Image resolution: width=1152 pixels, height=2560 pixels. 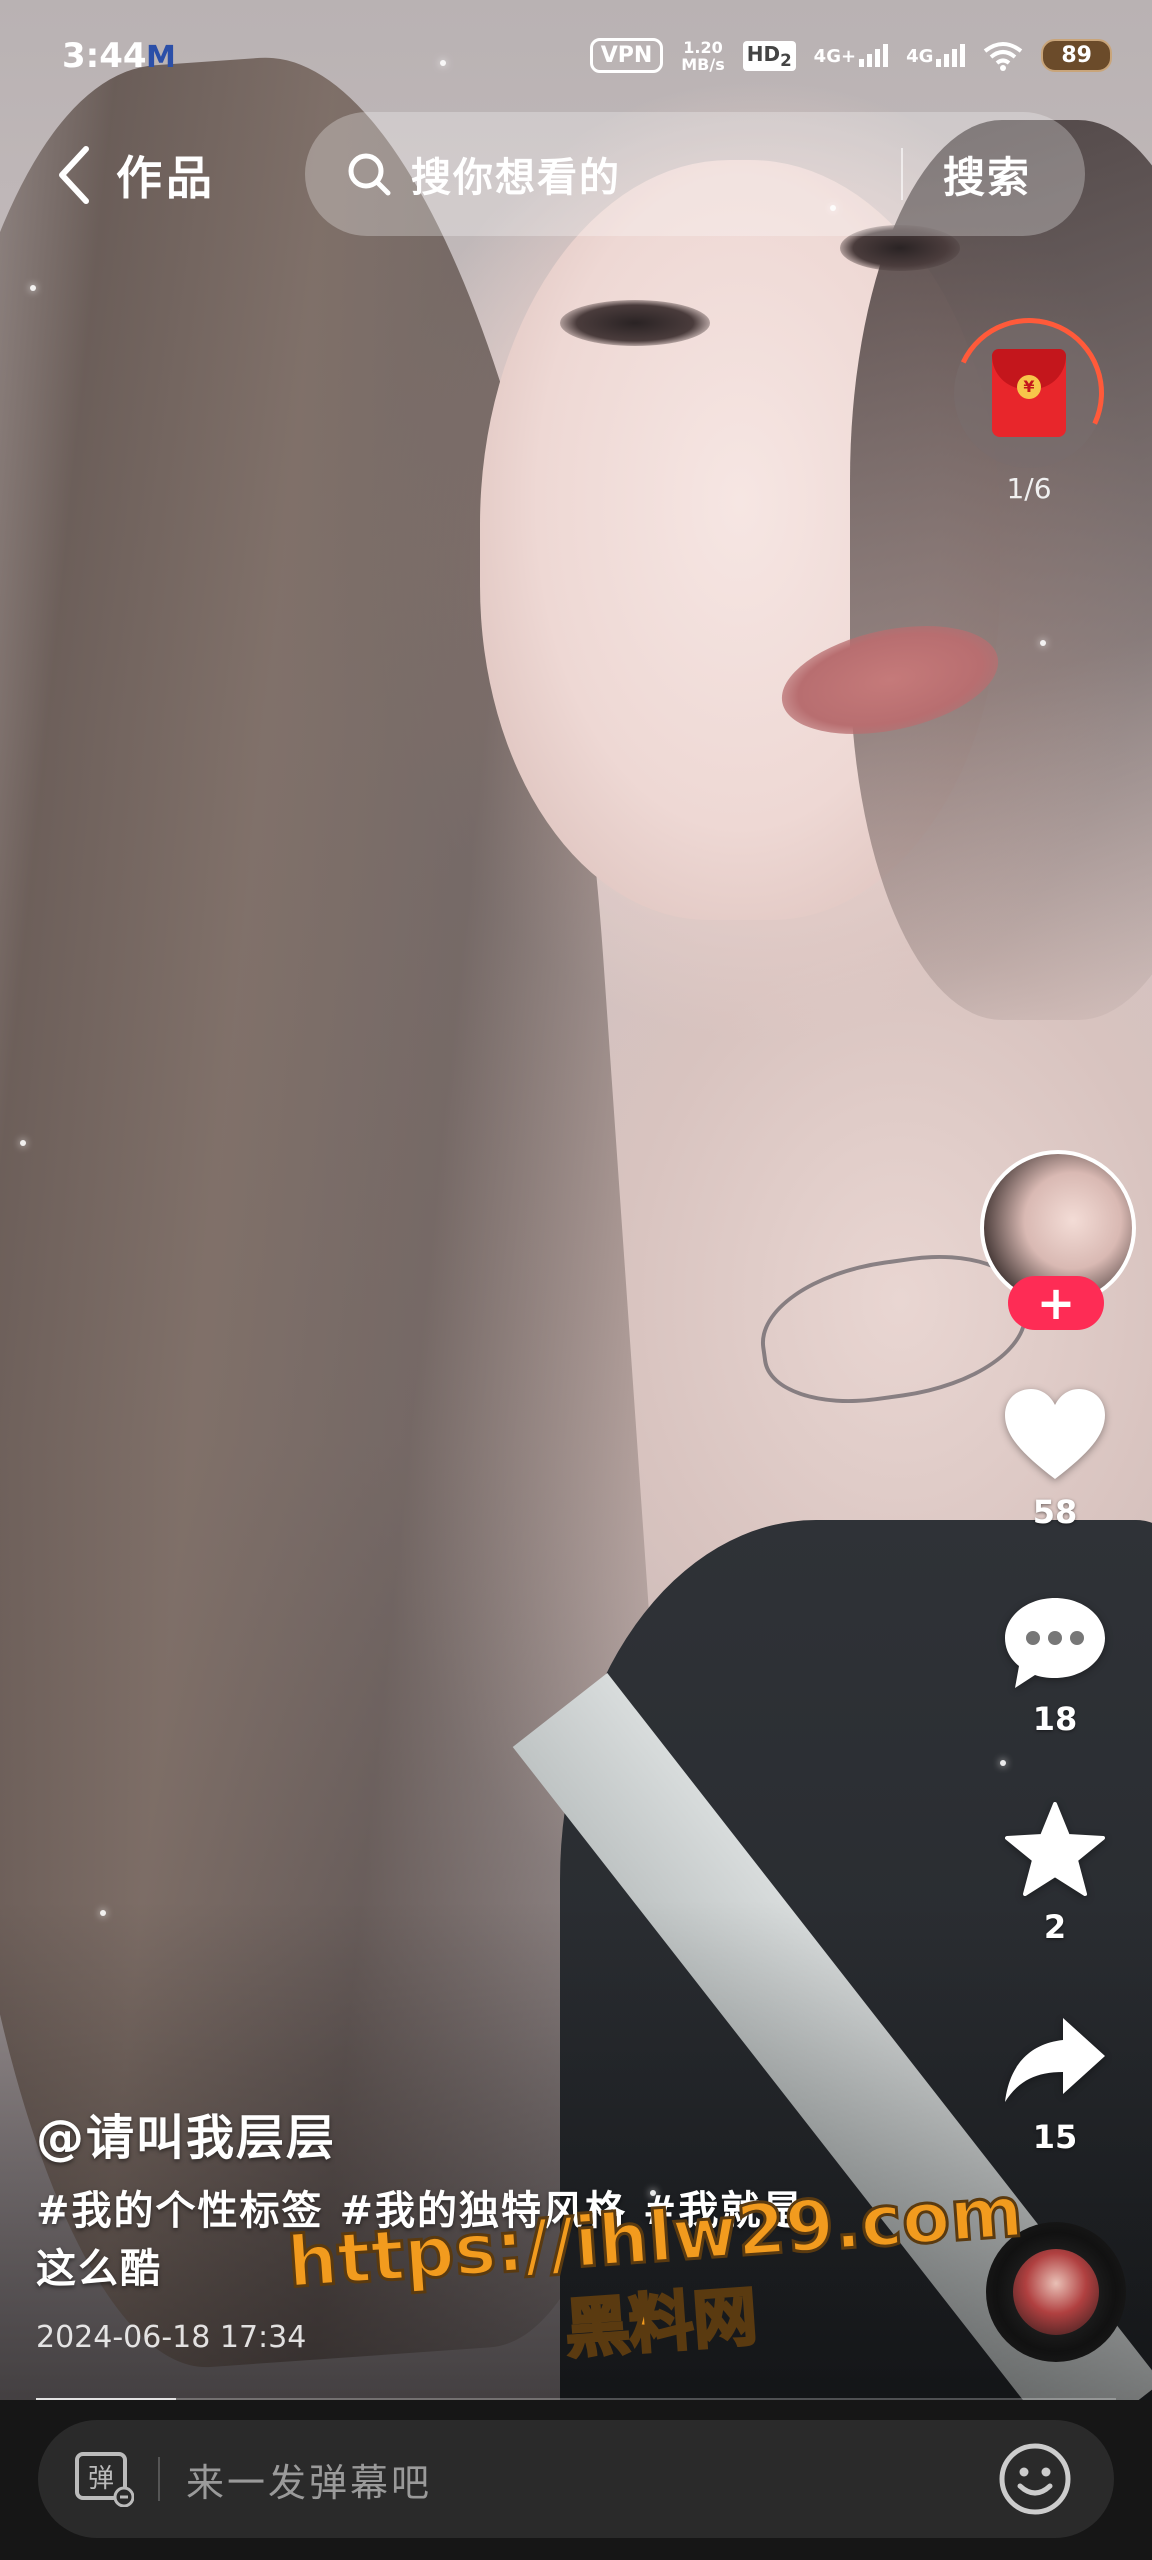 I want to click on signal-icon-1: 4G+, so click(x=851, y=55).